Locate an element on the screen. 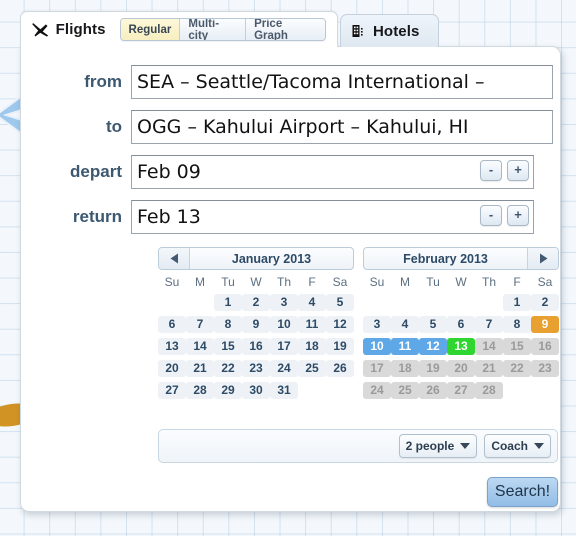  depart-decrement-button: - is located at coordinates (491, 170).